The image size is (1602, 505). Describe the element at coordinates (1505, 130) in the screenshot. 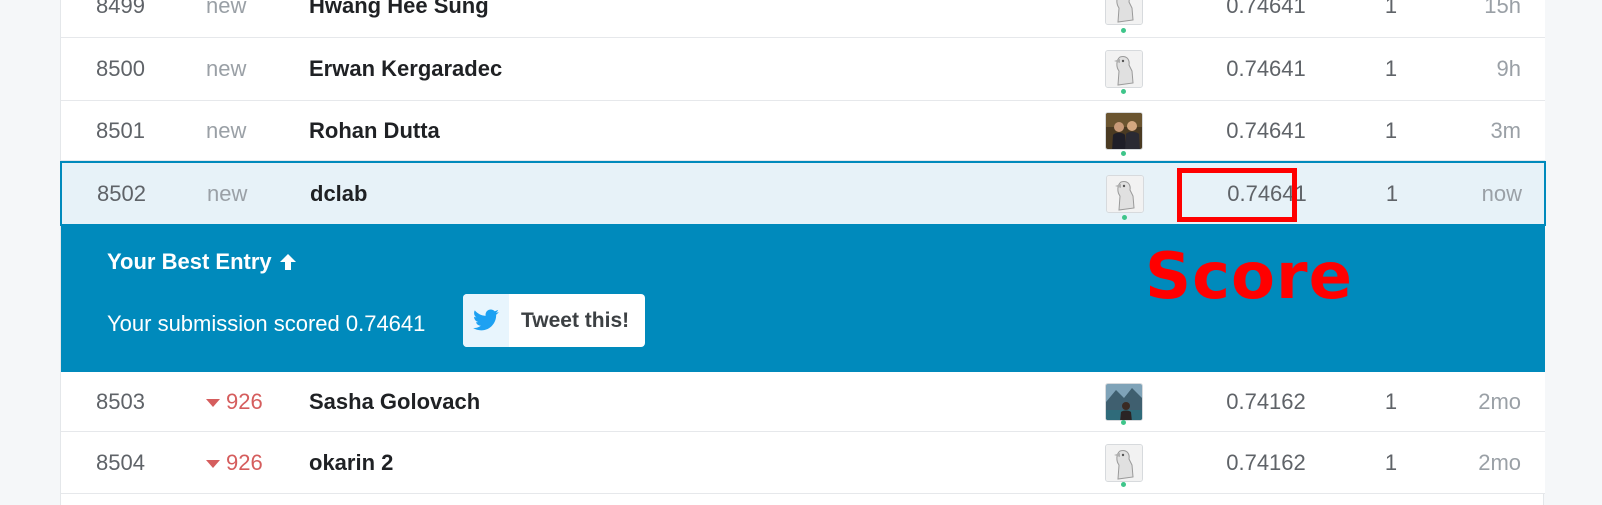

I see `last-submission-cell: 3m` at that location.